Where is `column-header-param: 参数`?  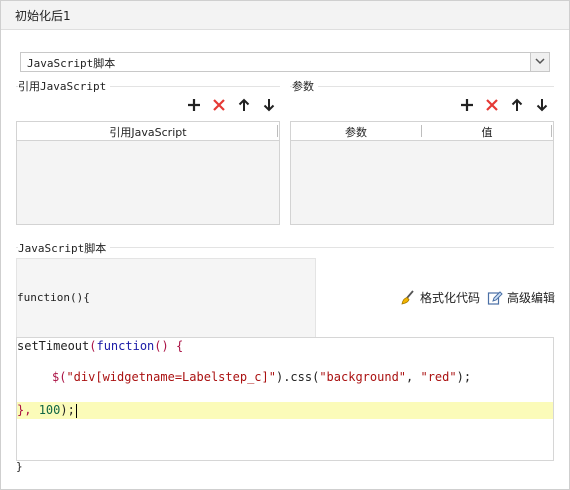
column-header-param: 参数 is located at coordinates (356, 132).